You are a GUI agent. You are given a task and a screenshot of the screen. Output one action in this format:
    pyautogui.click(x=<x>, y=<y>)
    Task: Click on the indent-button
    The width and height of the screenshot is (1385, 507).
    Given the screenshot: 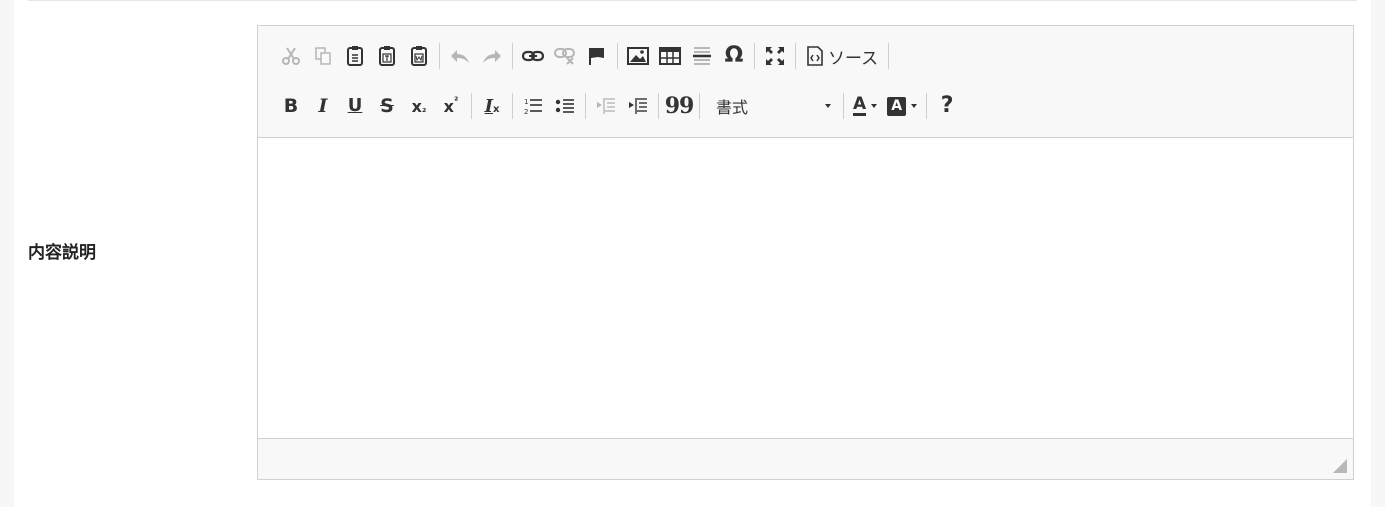 What is the action you would take?
    pyautogui.click(x=638, y=106)
    